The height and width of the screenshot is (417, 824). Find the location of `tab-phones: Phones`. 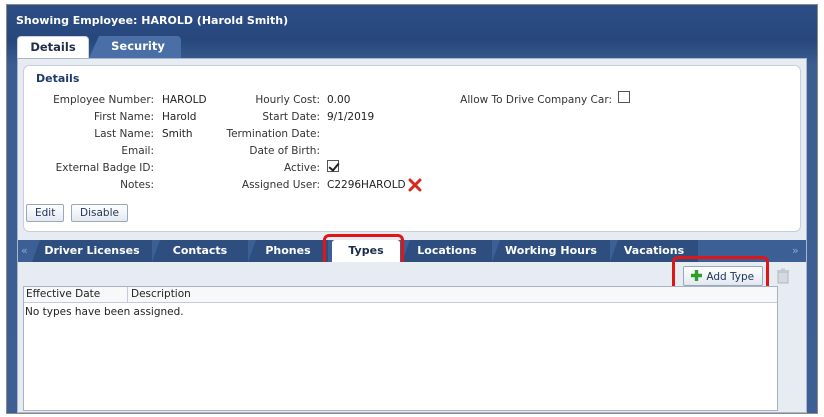

tab-phones: Phones is located at coordinates (288, 251).